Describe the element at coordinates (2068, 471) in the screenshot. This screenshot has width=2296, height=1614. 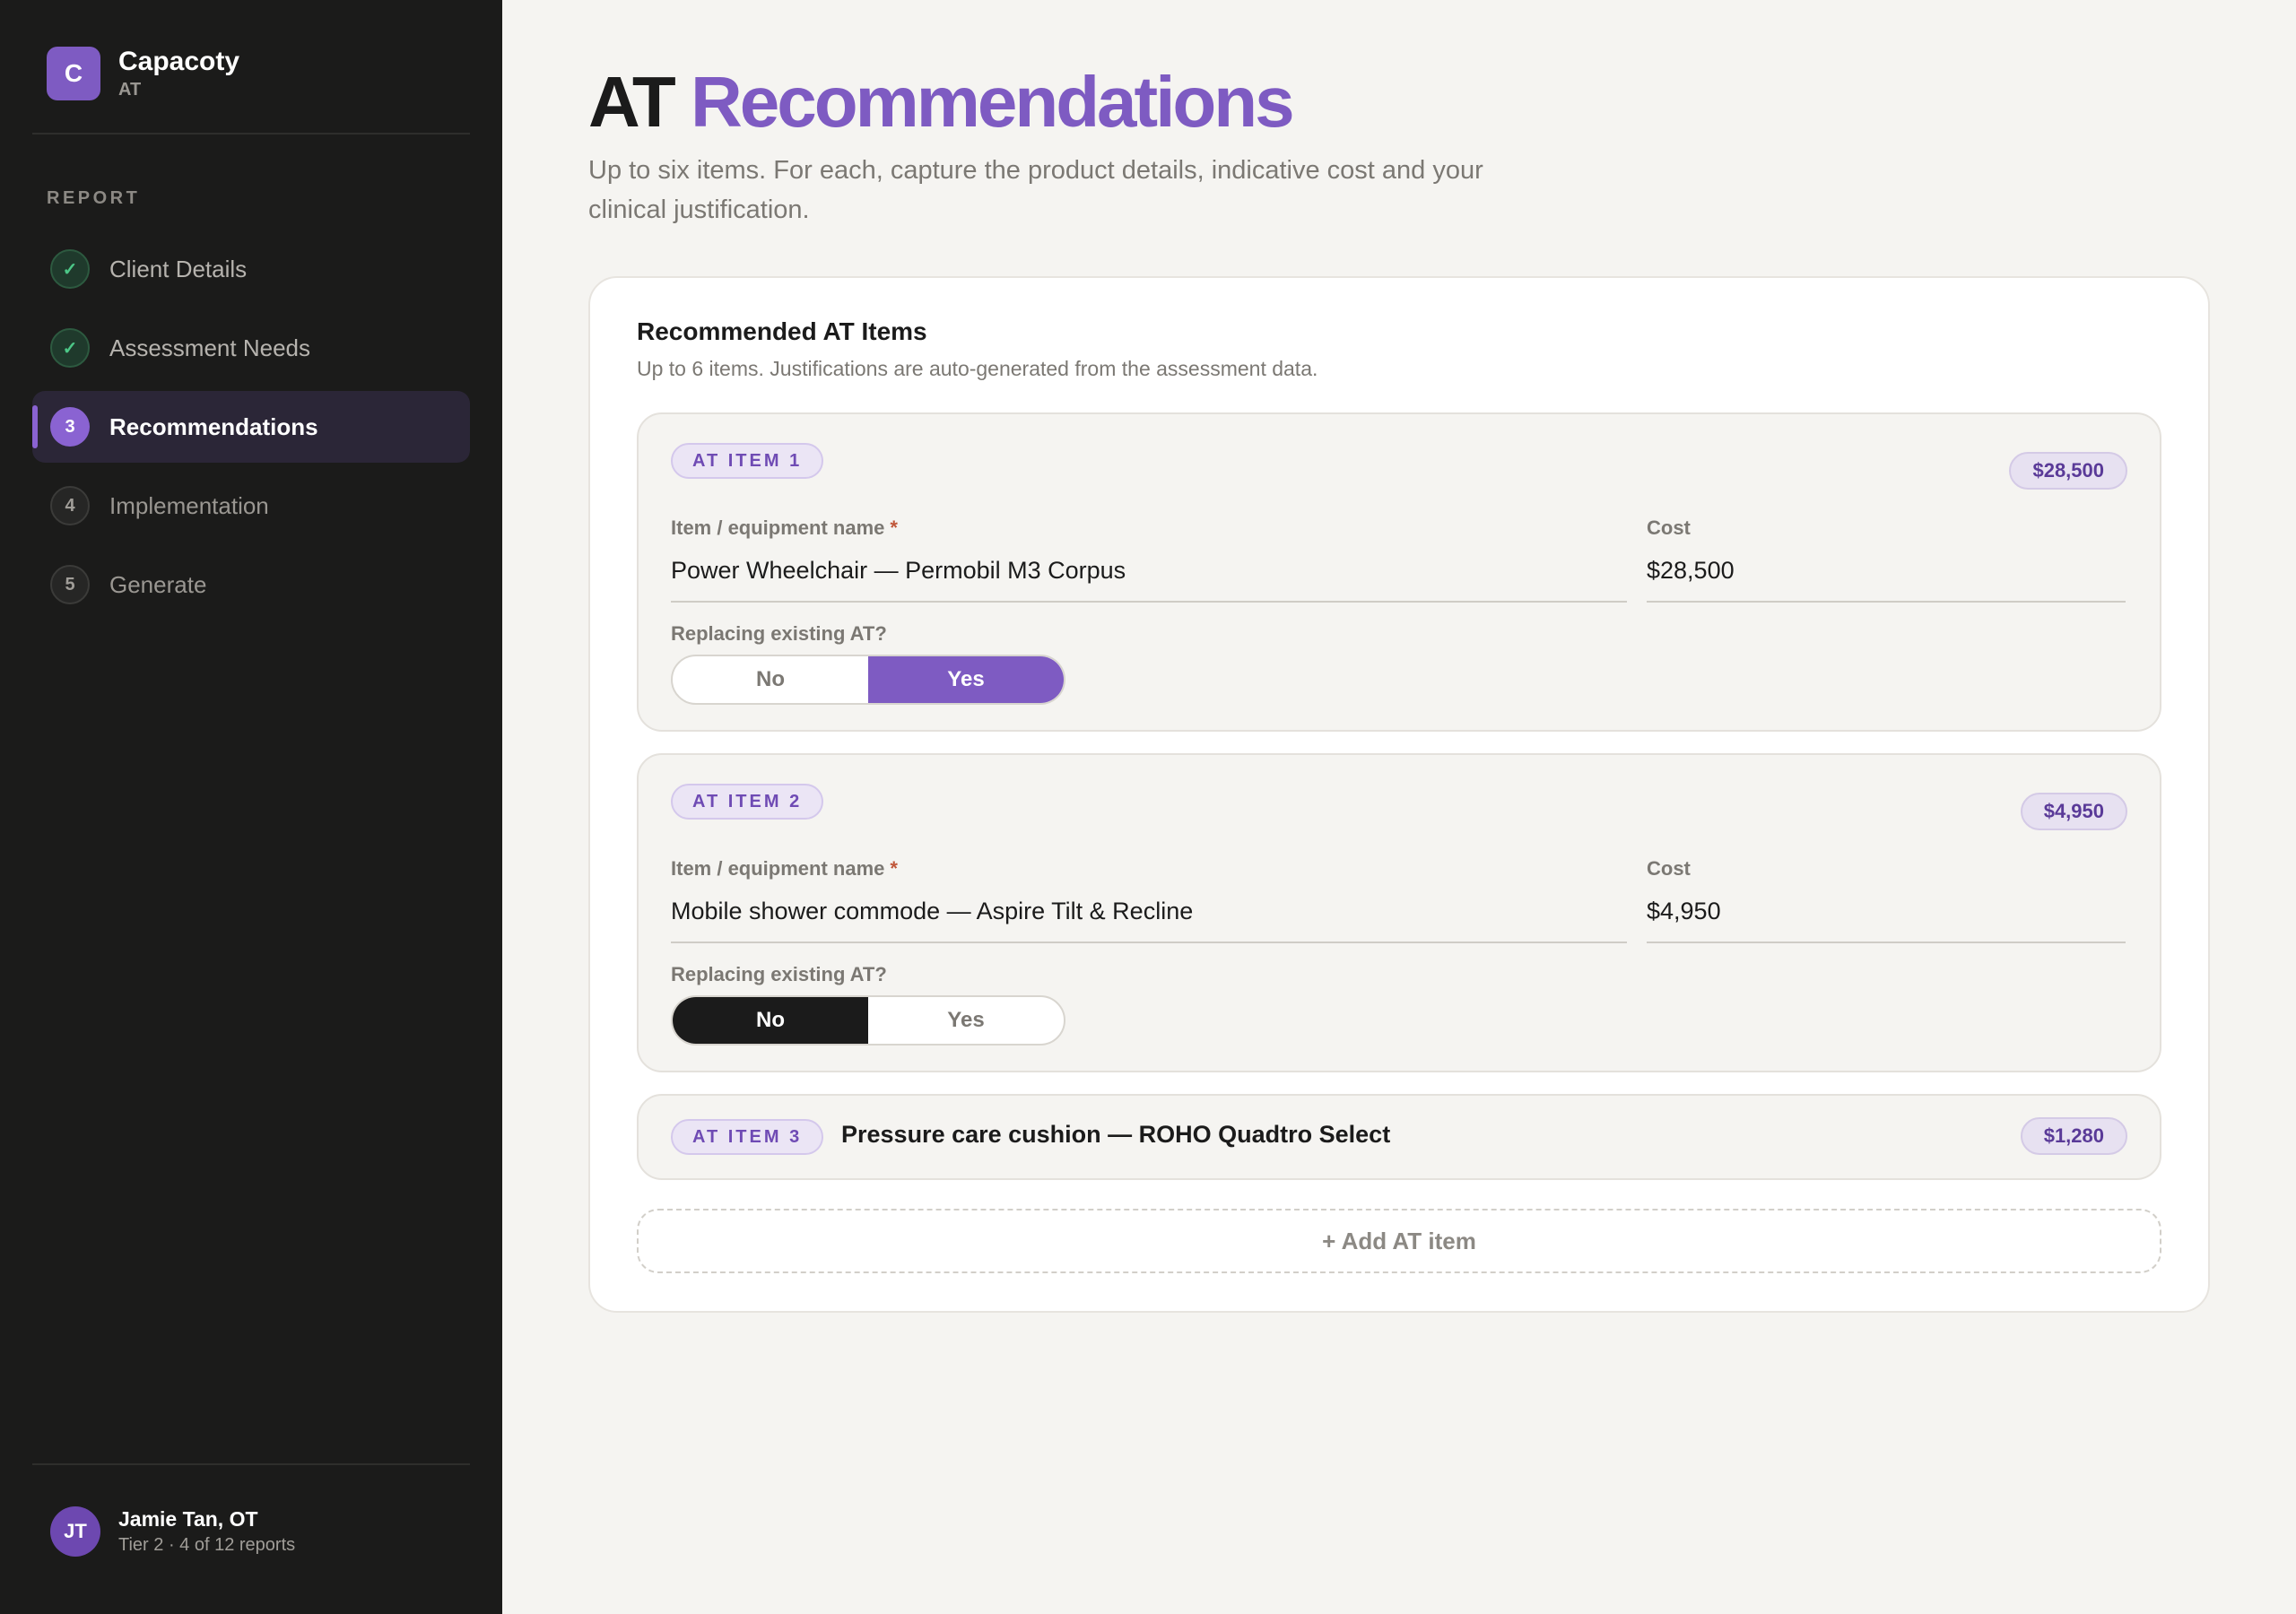
I see `cost-badge: $28,500` at that location.